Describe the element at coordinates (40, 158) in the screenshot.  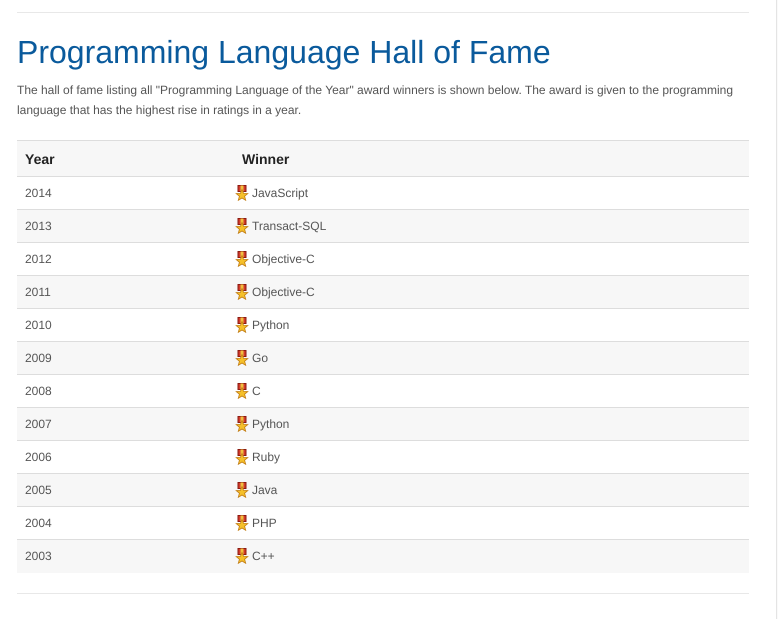
I see `column-header: Year` at that location.